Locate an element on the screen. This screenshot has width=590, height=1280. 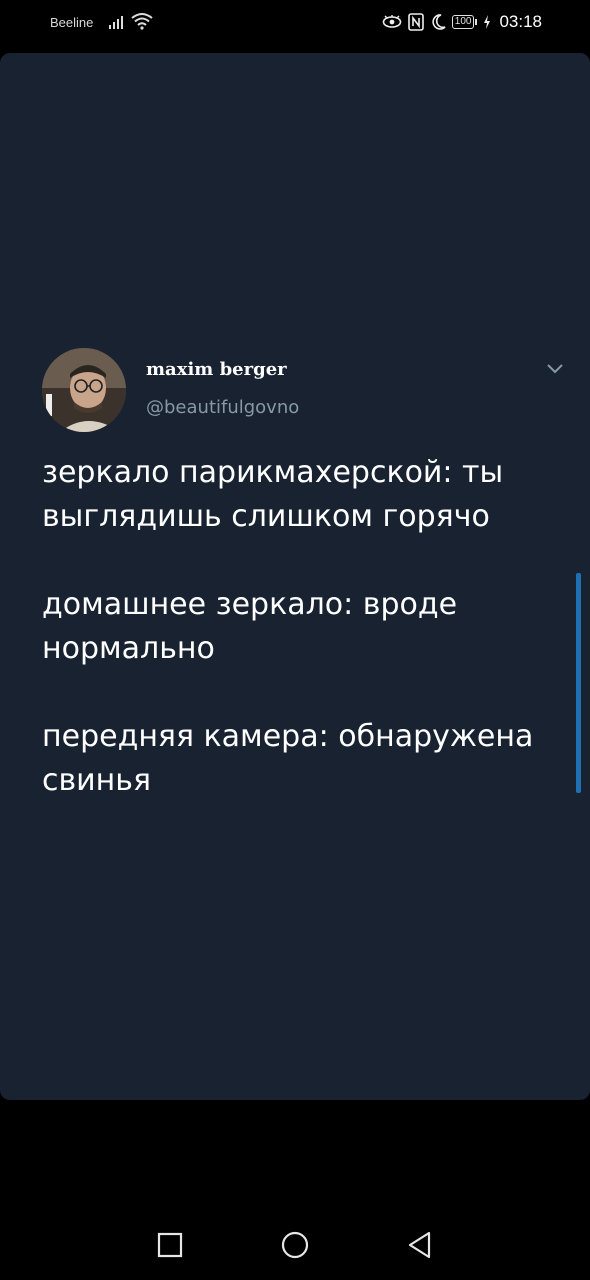
wifi-icon is located at coordinates (142, 21).